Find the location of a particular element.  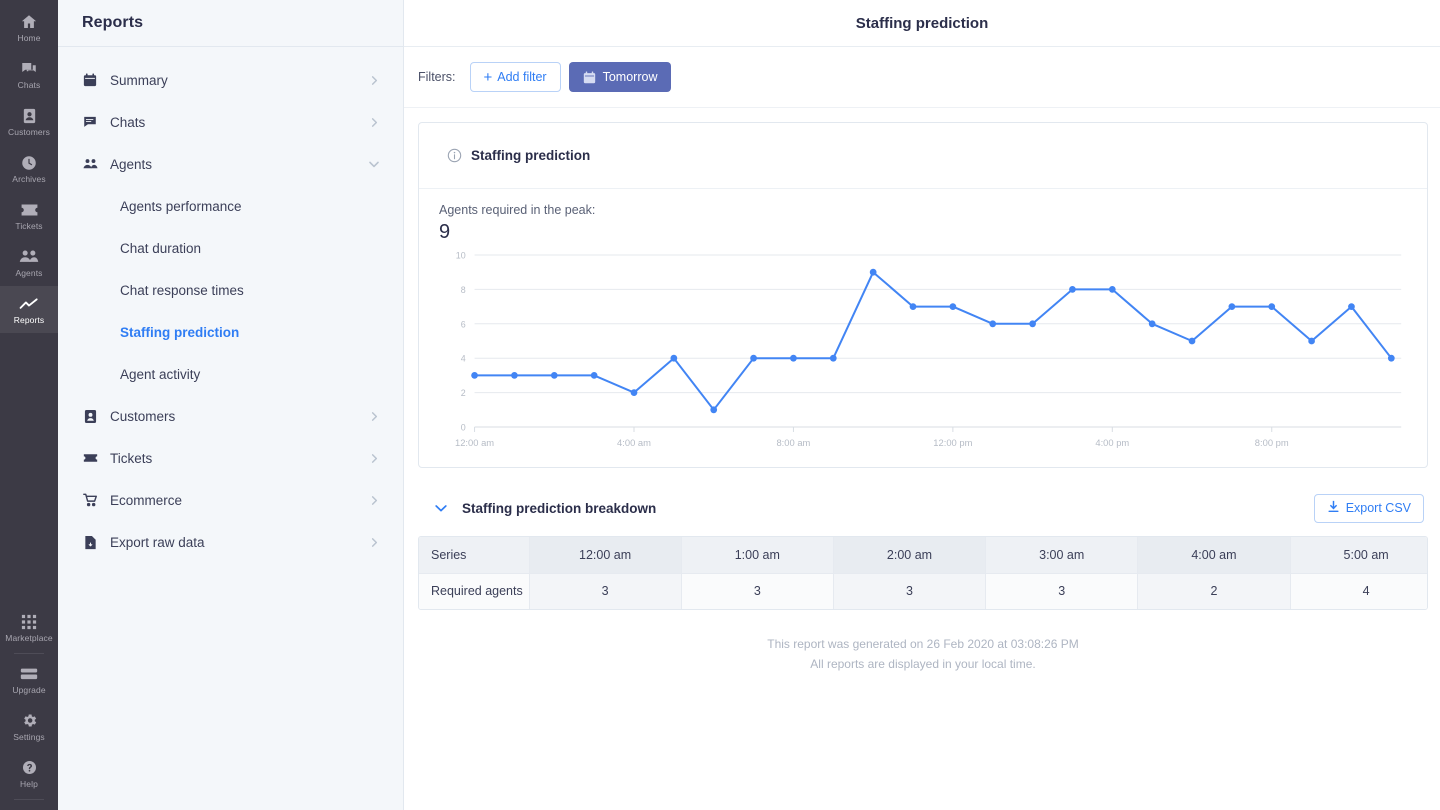

rail-item-upgrade: Upgrade is located at coordinates (29, 679).